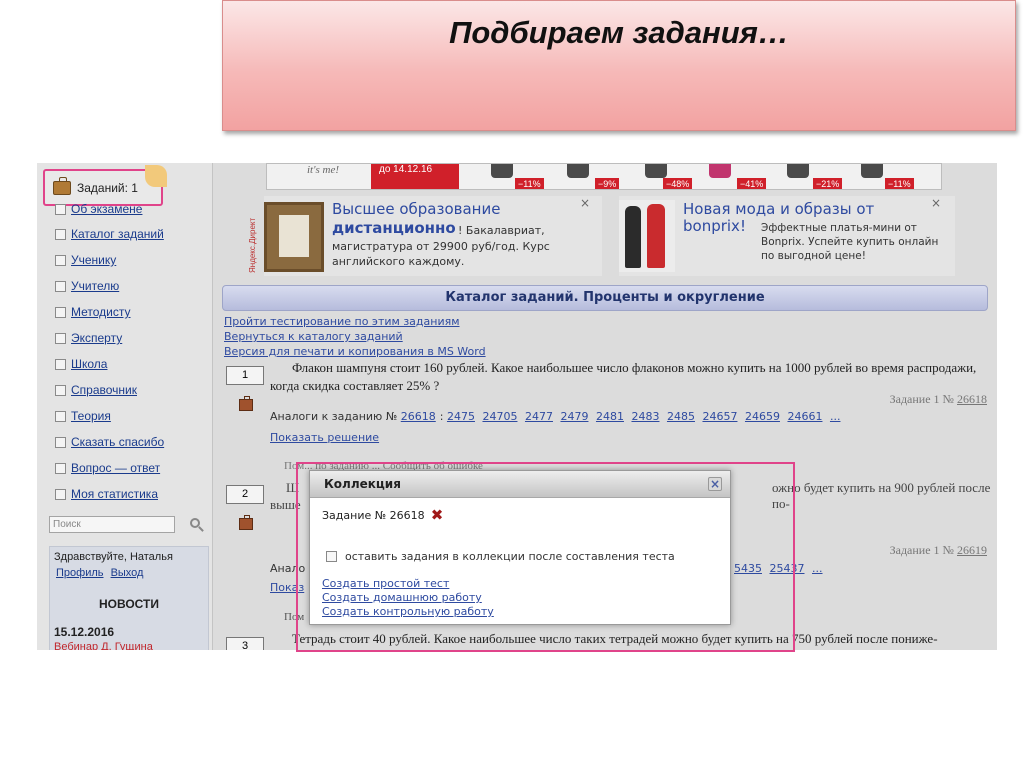 This screenshot has width=1024, height=767. I want to click on modal-header: Коллекция ×, so click(520, 484).